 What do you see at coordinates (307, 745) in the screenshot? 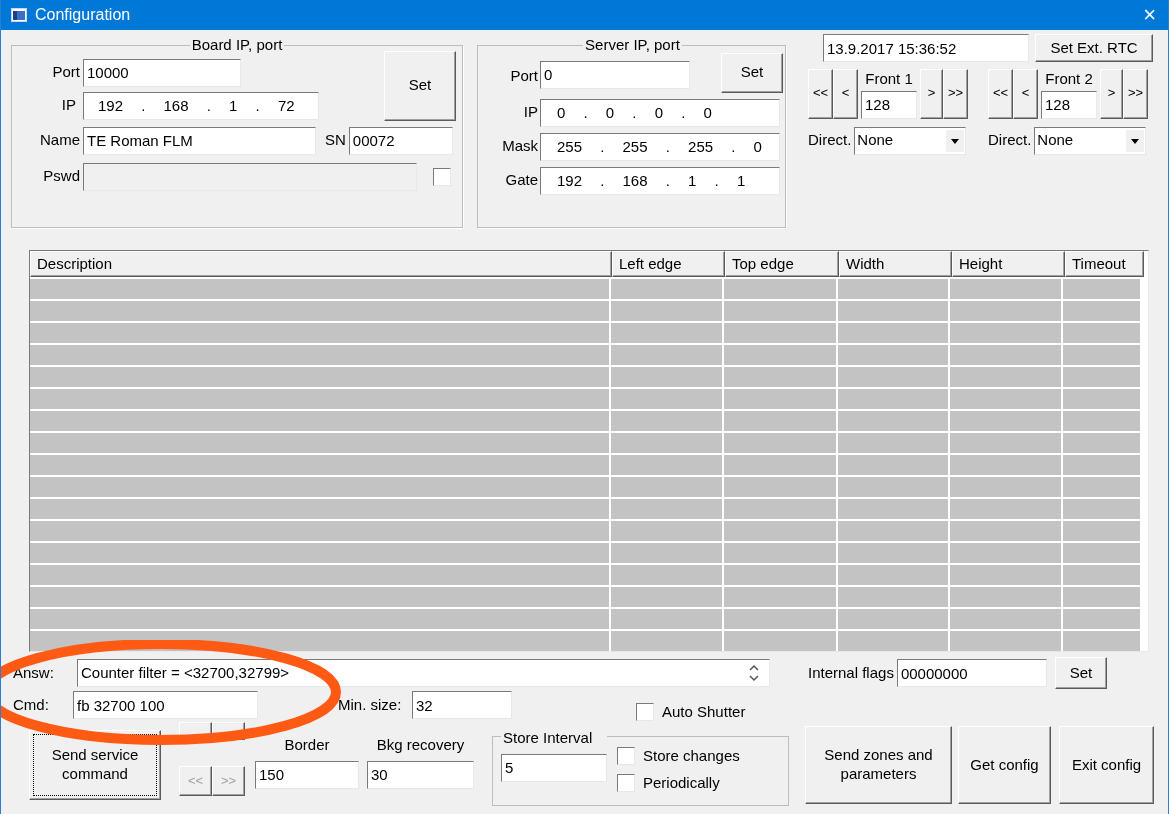
I see `field-label: Border` at bounding box center [307, 745].